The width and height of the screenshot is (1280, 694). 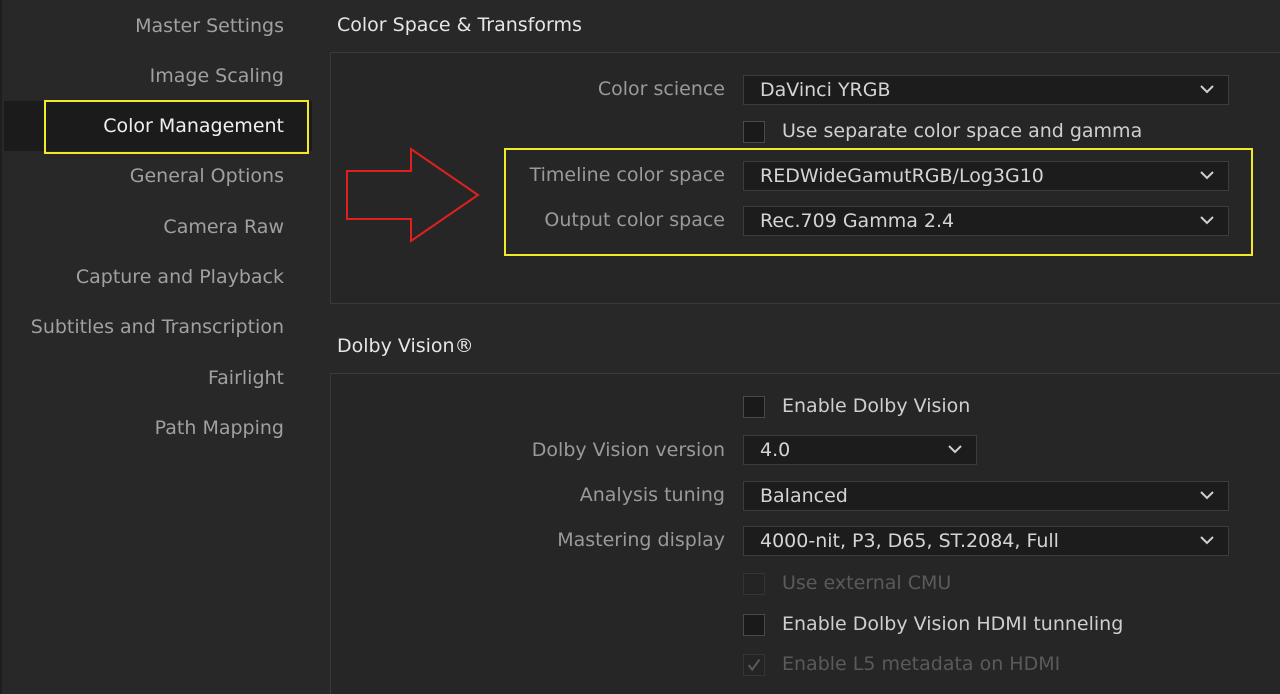 What do you see at coordinates (176, 127) in the screenshot?
I see `sidebar-highlight-annotation` at bounding box center [176, 127].